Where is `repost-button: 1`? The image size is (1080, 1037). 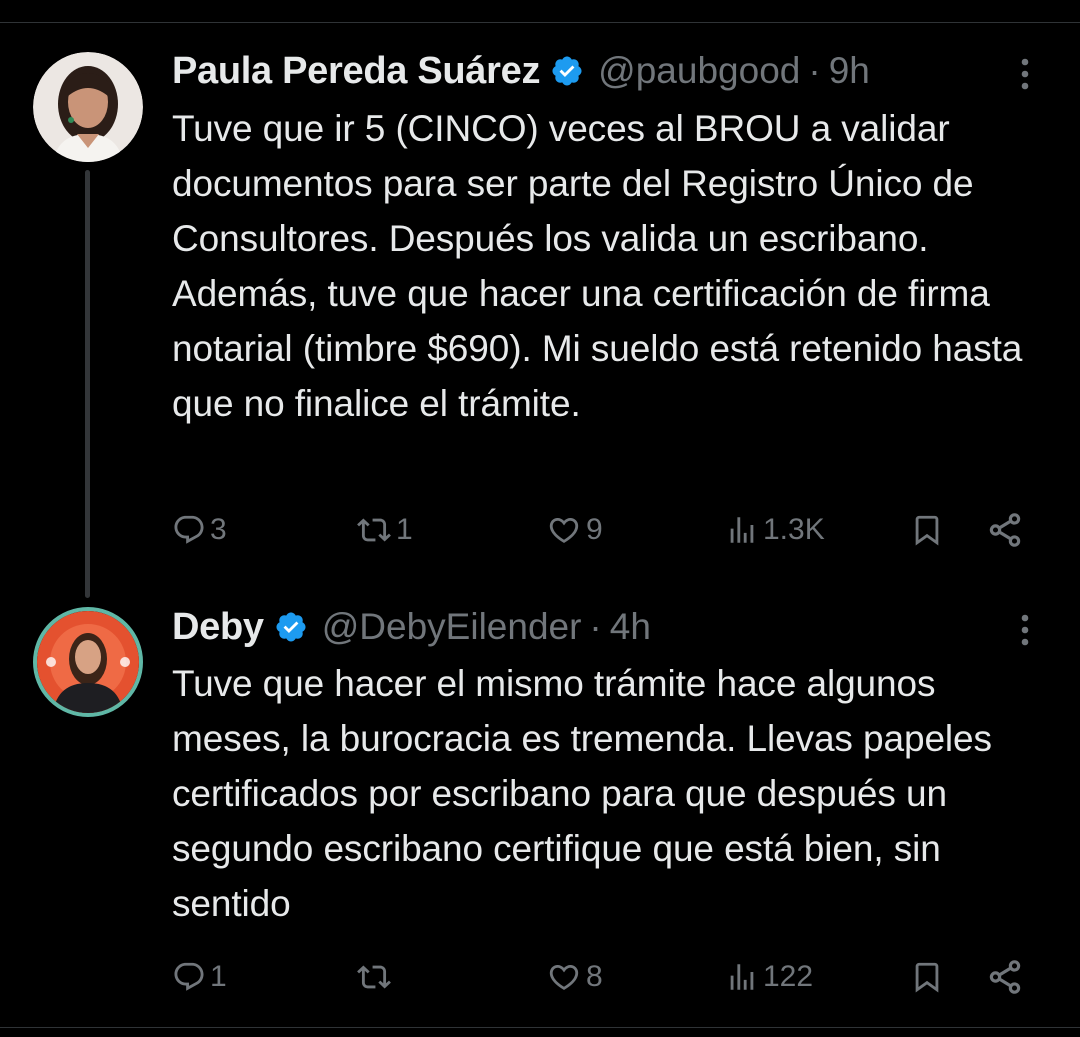 repost-button: 1 is located at coordinates (384, 530).